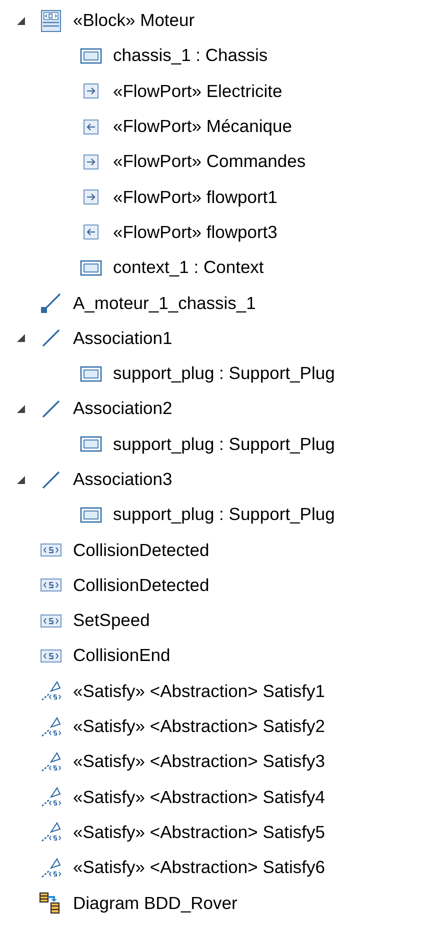 The width and height of the screenshot is (423, 941). I want to click on tree-item-label: «FlowPort» Electricite, so click(197, 91).